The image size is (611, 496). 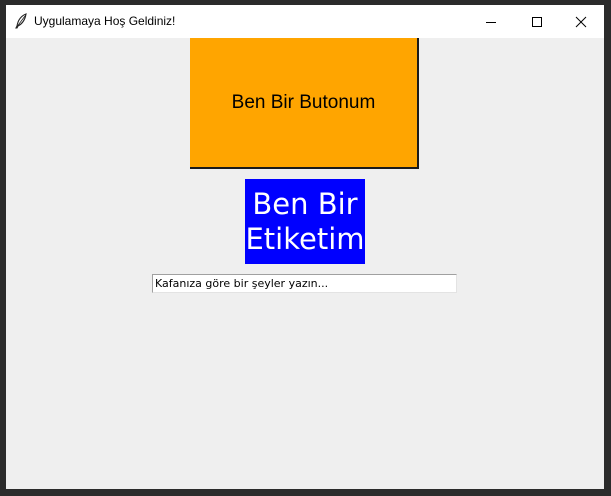 What do you see at coordinates (304, 103) in the screenshot?
I see `main-button: Ben Bir Butonum` at bounding box center [304, 103].